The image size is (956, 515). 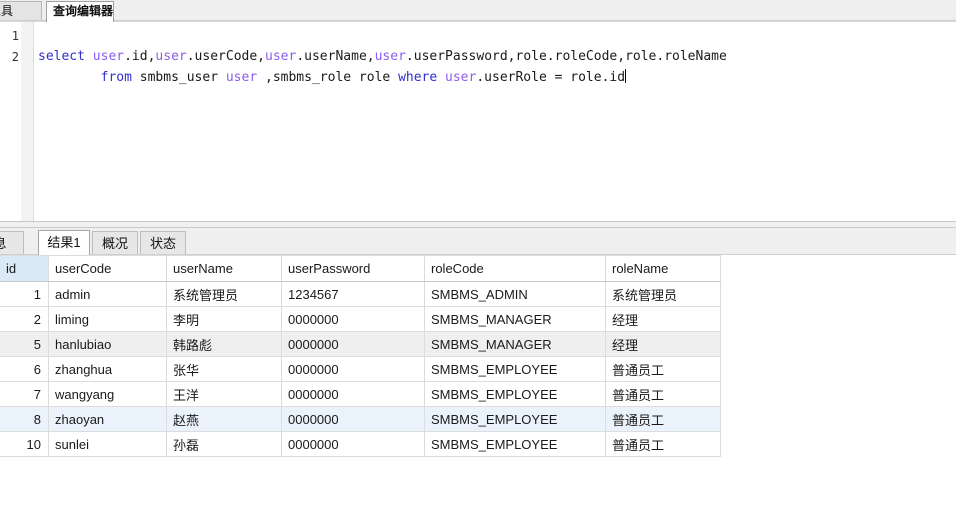 I want to click on editor-gutter: 12, so click(x=17, y=121).